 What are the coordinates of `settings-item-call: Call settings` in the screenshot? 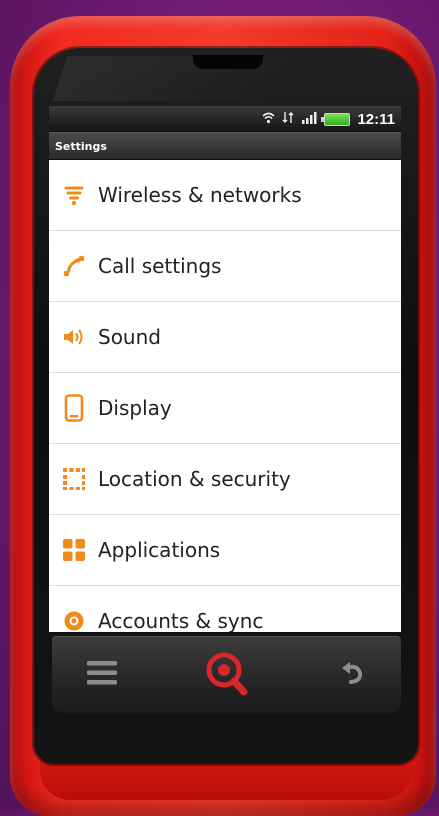 It's located at (225, 266).